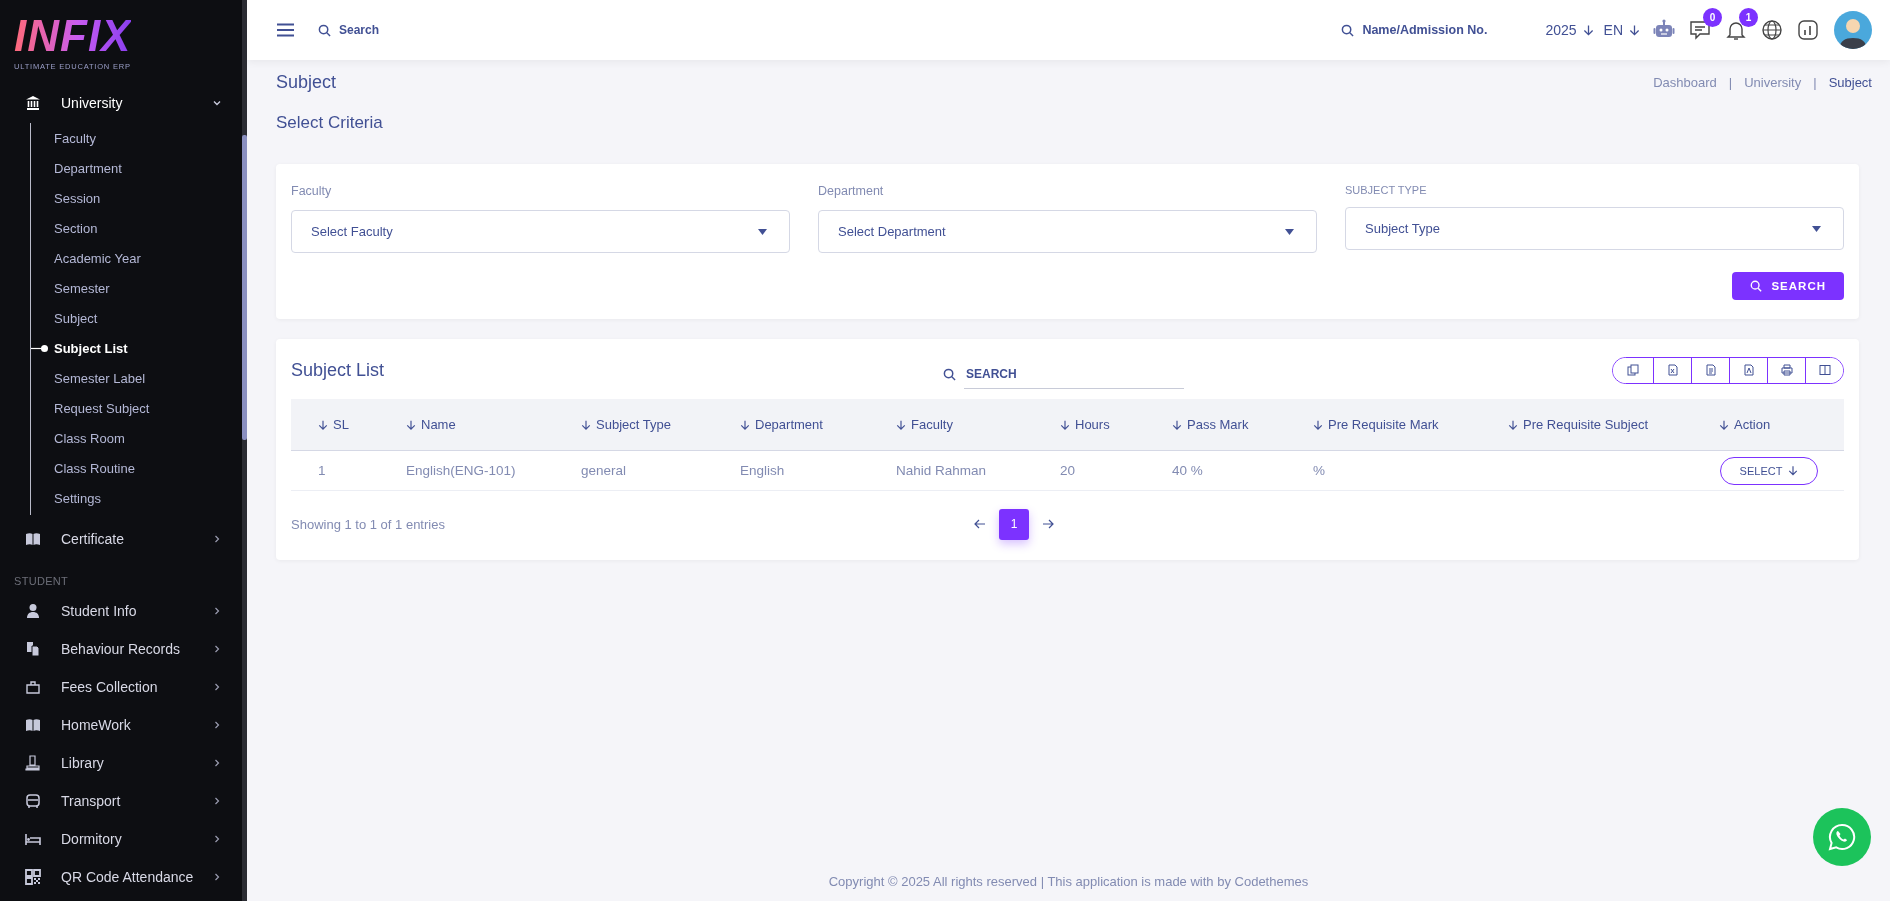 The width and height of the screenshot is (1890, 901). I want to click on section-heading: Select Criteria, so click(330, 123).